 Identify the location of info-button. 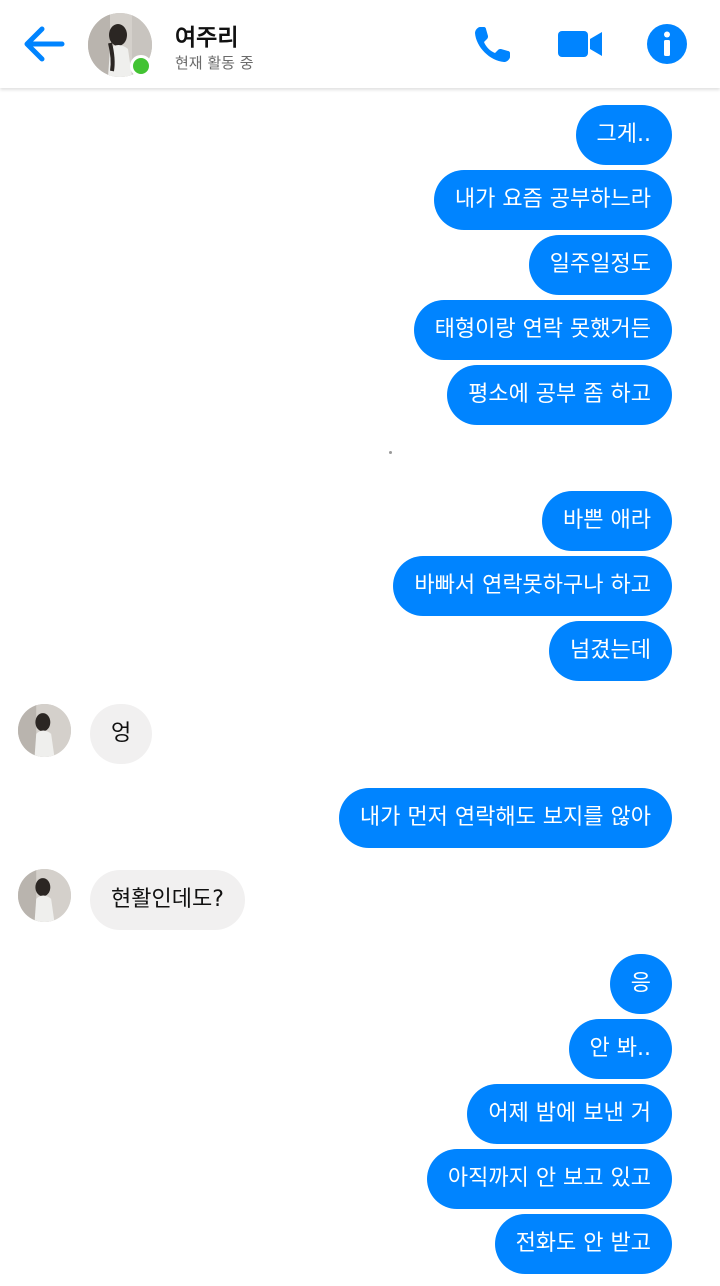
(667, 44).